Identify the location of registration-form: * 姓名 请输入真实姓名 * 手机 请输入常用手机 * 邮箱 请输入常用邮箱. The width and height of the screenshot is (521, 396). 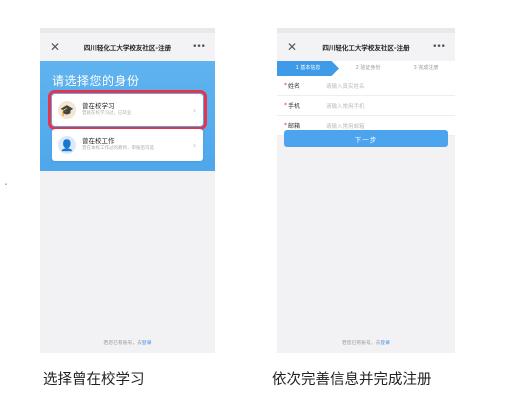
(366, 106).